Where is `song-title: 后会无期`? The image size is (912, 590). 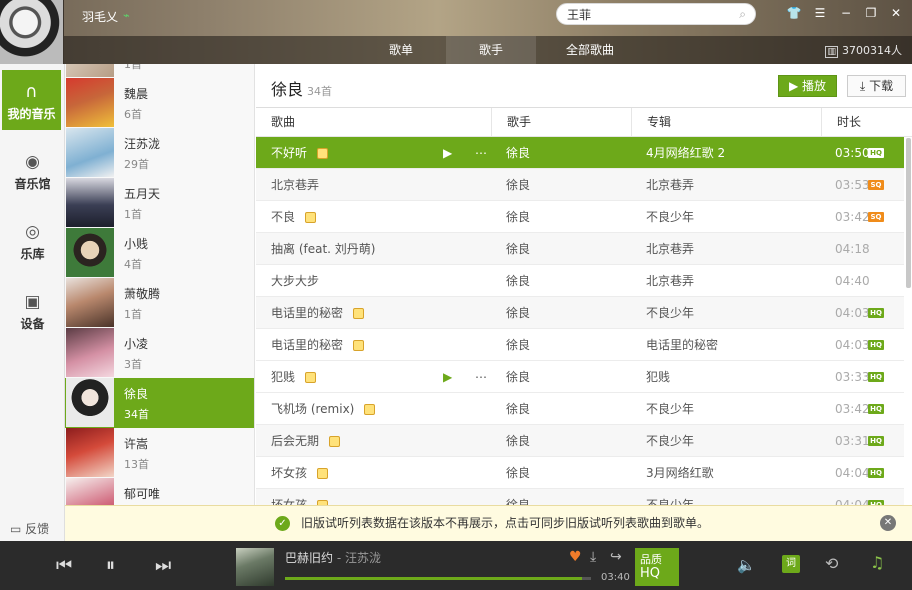
song-title: 后会无期 is located at coordinates (295, 441).